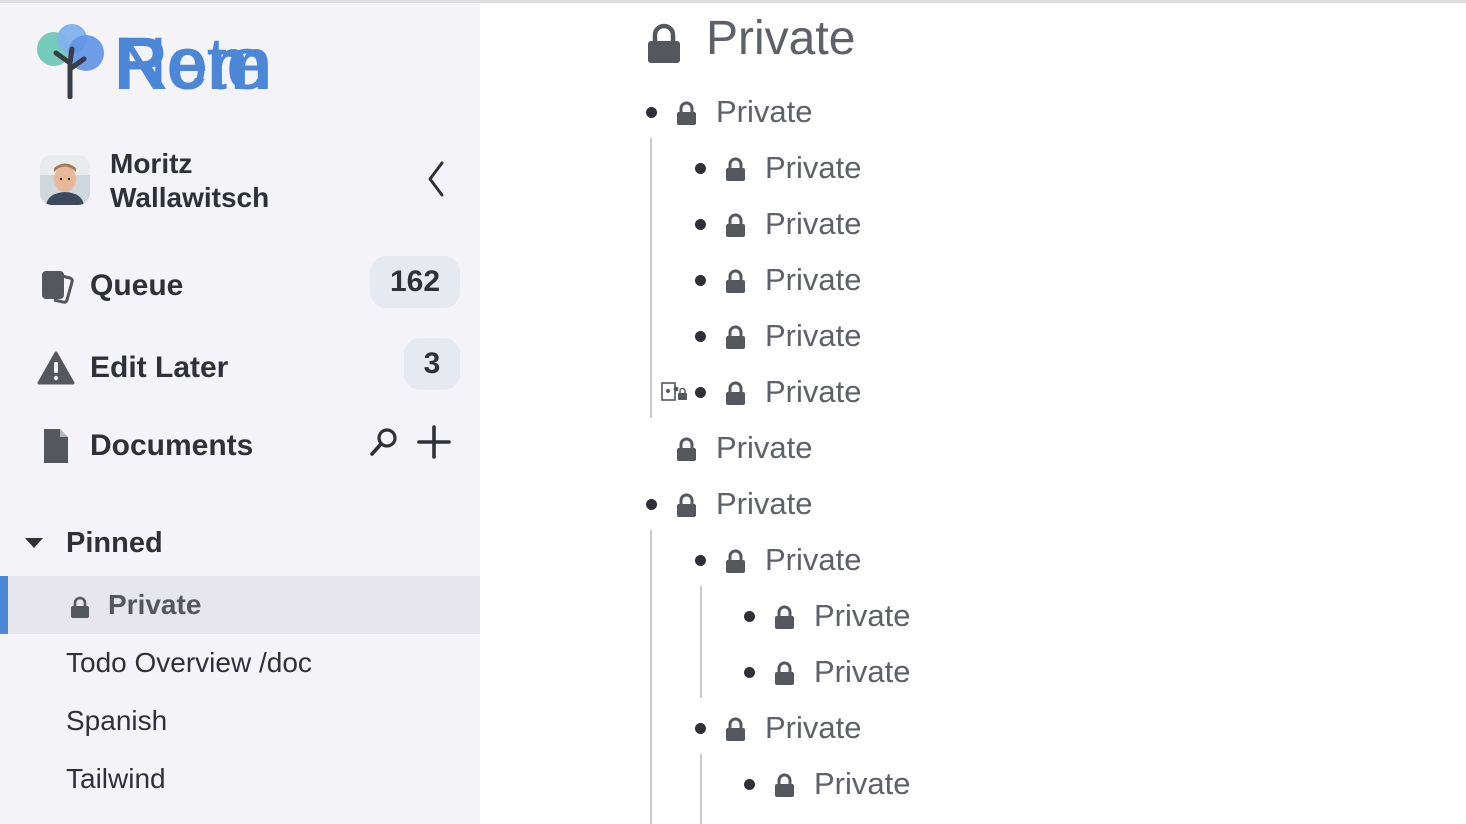 The width and height of the screenshot is (1466, 824). What do you see at coordinates (172, 445) in the screenshot?
I see `nav-documents-label: Documents` at bounding box center [172, 445].